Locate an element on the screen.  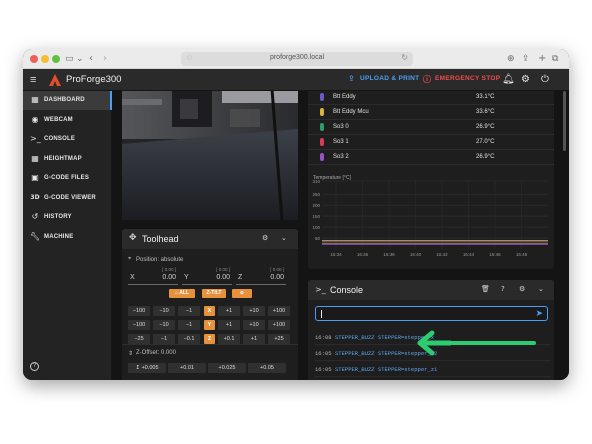
zoffset-step-button: +0.05 is located at coordinates (267, 368).